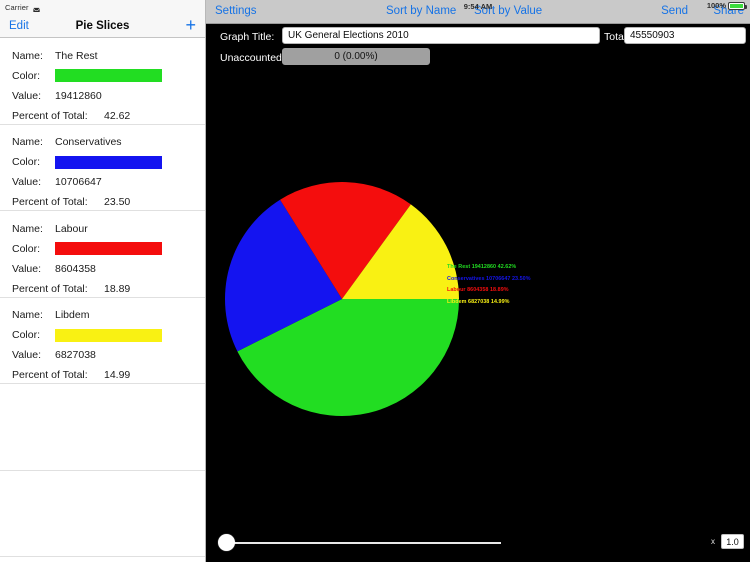  What do you see at coordinates (674, 11) in the screenshot?
I see `send-button: Send` at bounding box center [674, 11].